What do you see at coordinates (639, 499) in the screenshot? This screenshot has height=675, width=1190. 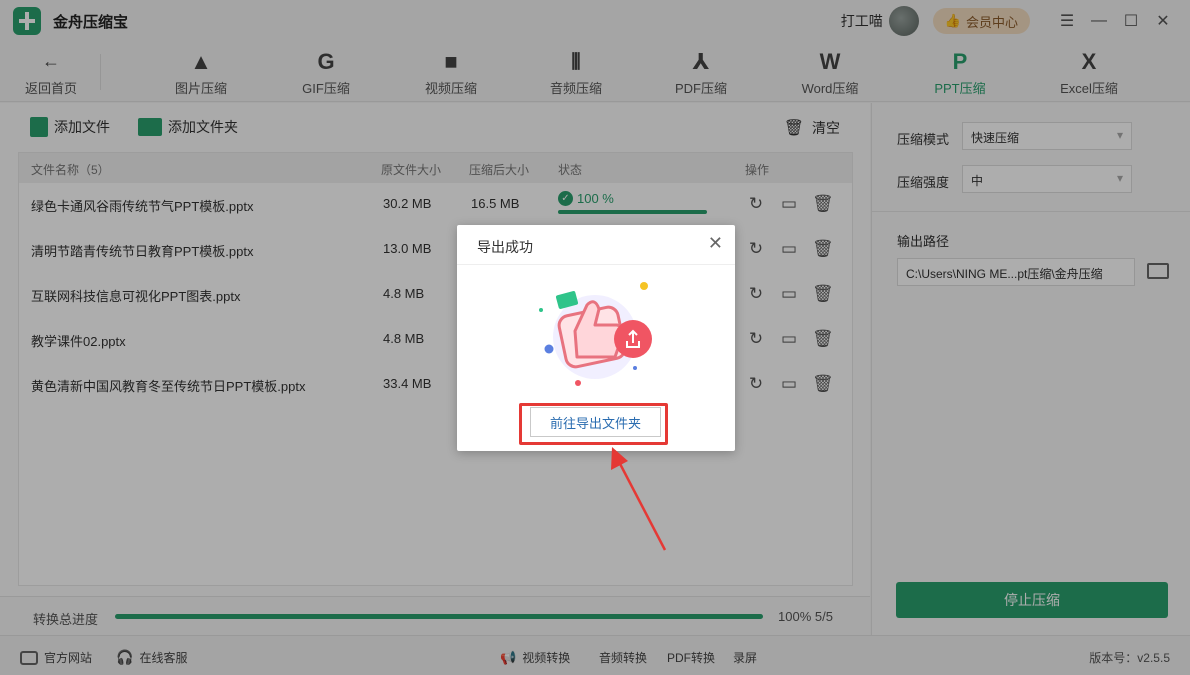 I see `annotation-arrow-icon` at bounding box center [639, 499].